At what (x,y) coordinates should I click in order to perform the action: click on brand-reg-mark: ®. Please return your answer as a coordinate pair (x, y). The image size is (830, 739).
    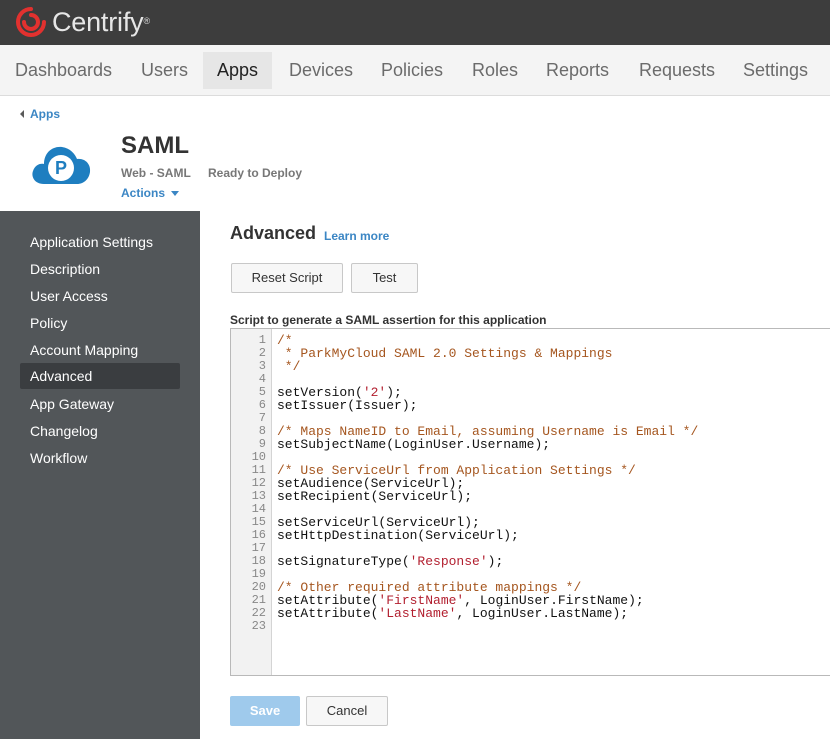
    Looking at the image, I should click on (147, 20).